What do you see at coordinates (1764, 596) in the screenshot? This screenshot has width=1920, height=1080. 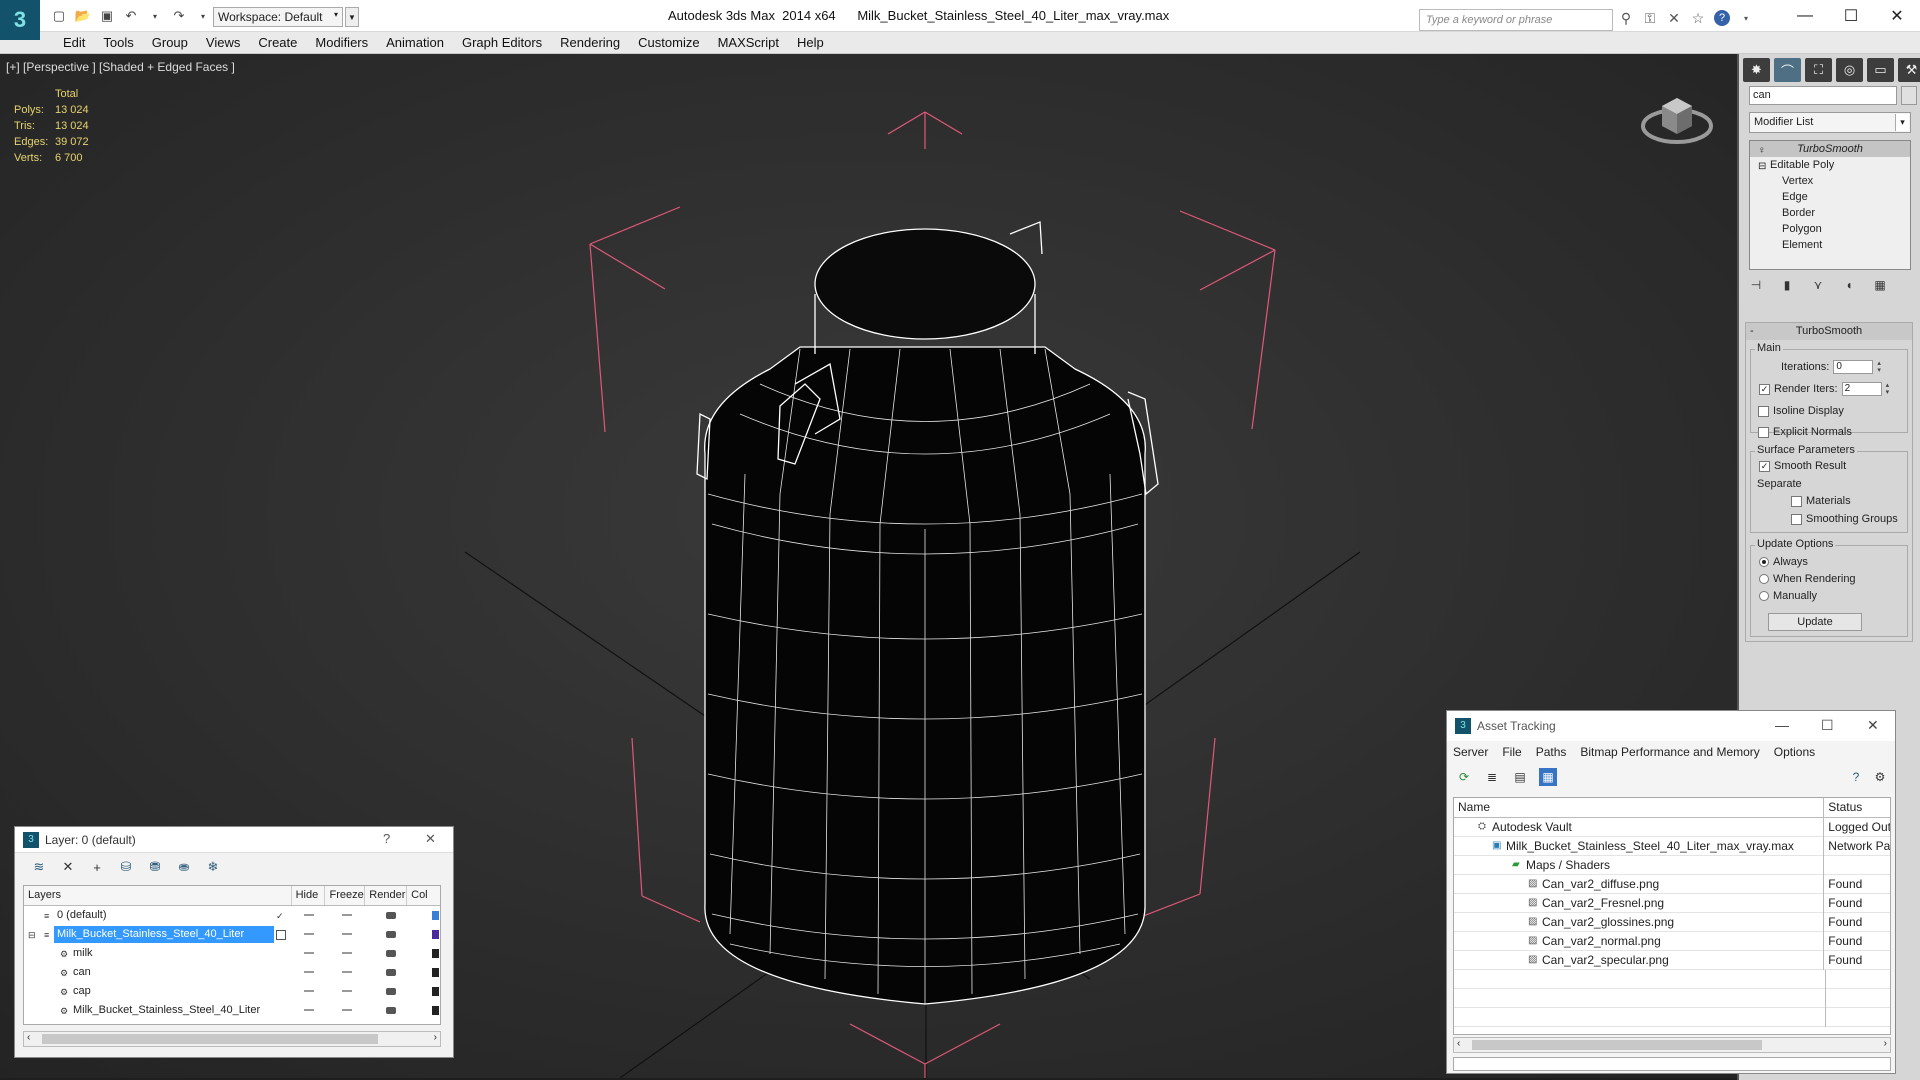 I see `manually-radio` at bounding box center [1764, 596].